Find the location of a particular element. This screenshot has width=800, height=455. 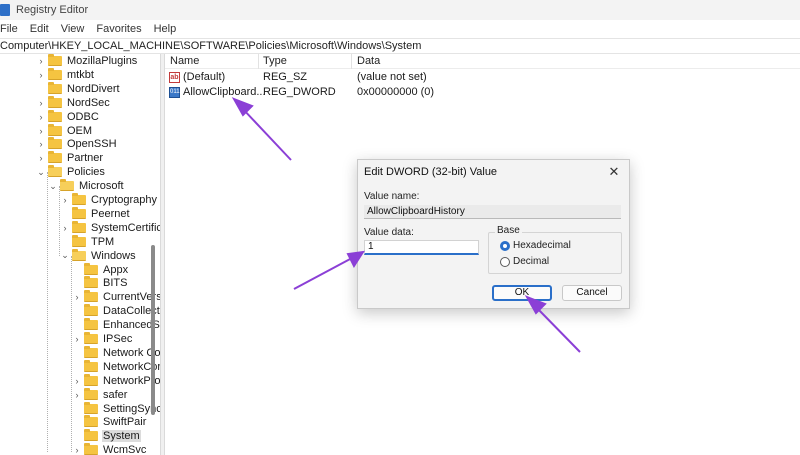

column-name: Name is located at coordinates (184, 61).